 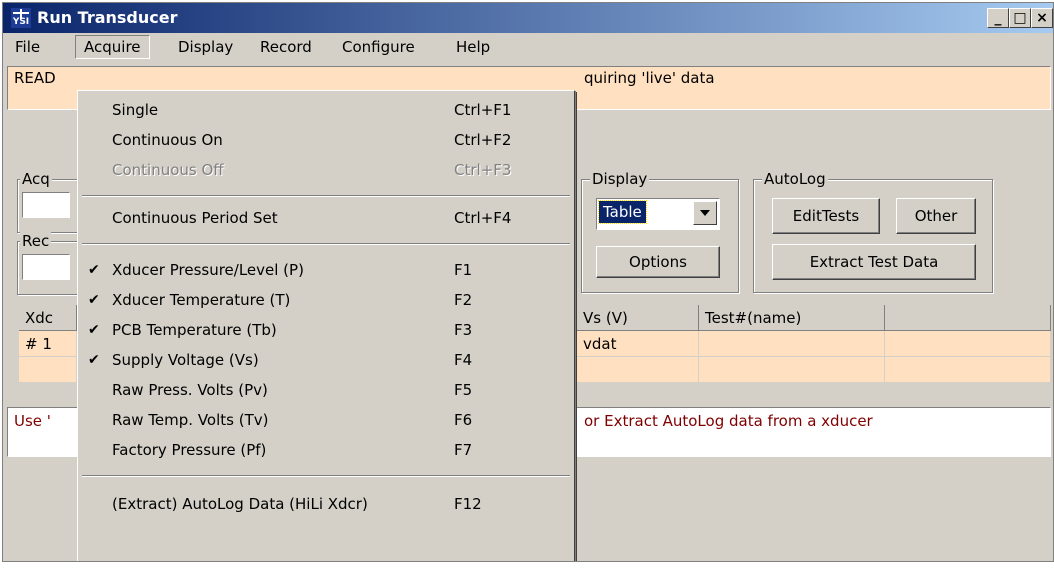 I want to click on grid-cell-extra, so click(x=968, y=344).